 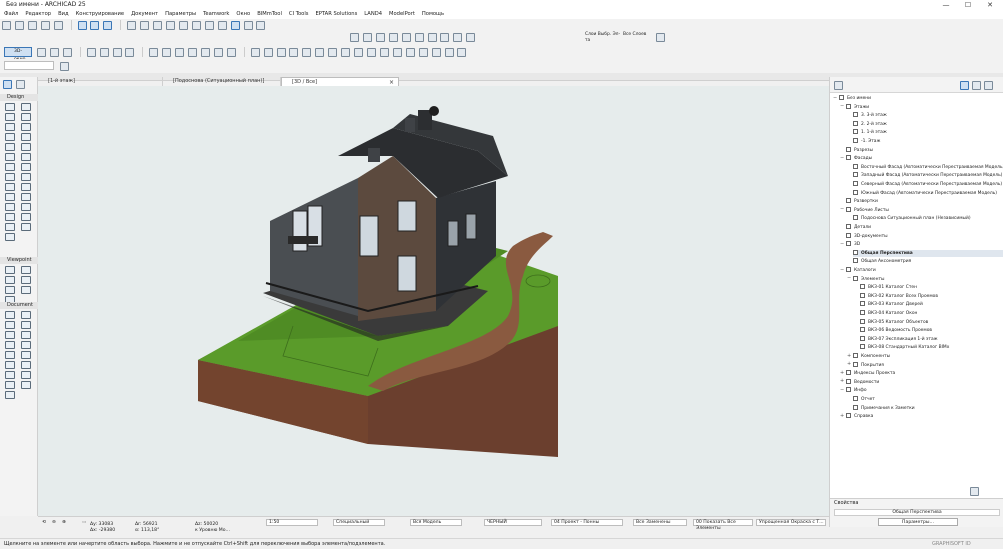 I want to click on navigator-item: Развертки, so click(x=862, y=201).